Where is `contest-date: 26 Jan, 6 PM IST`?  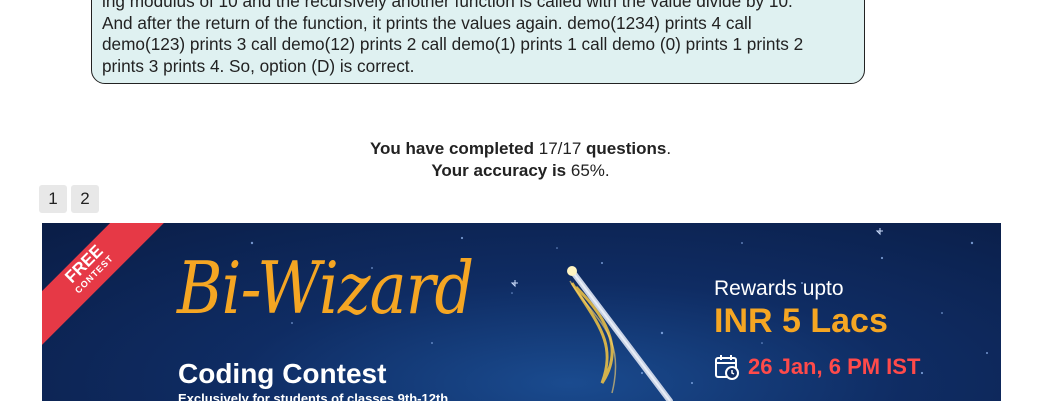 contest-date: 26 Jan, 6 PM IST is located at coordinates (817, 367).